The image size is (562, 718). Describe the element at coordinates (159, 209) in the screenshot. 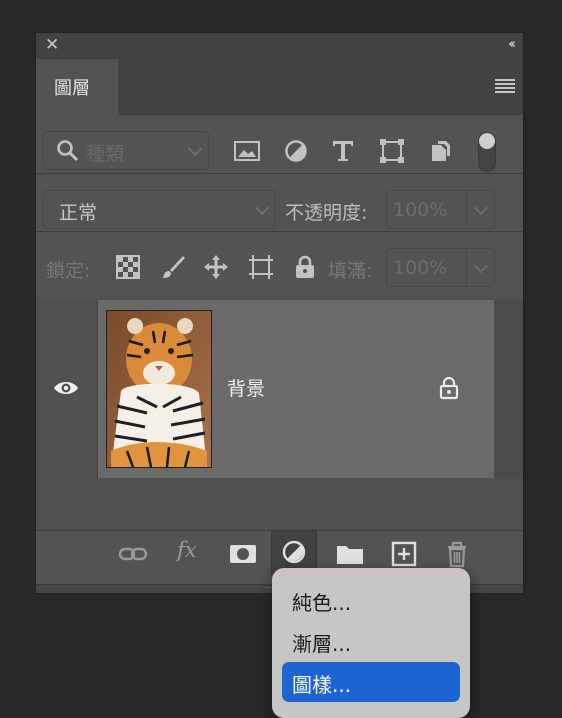

I see `blend-mode-select: 正常` at that location.